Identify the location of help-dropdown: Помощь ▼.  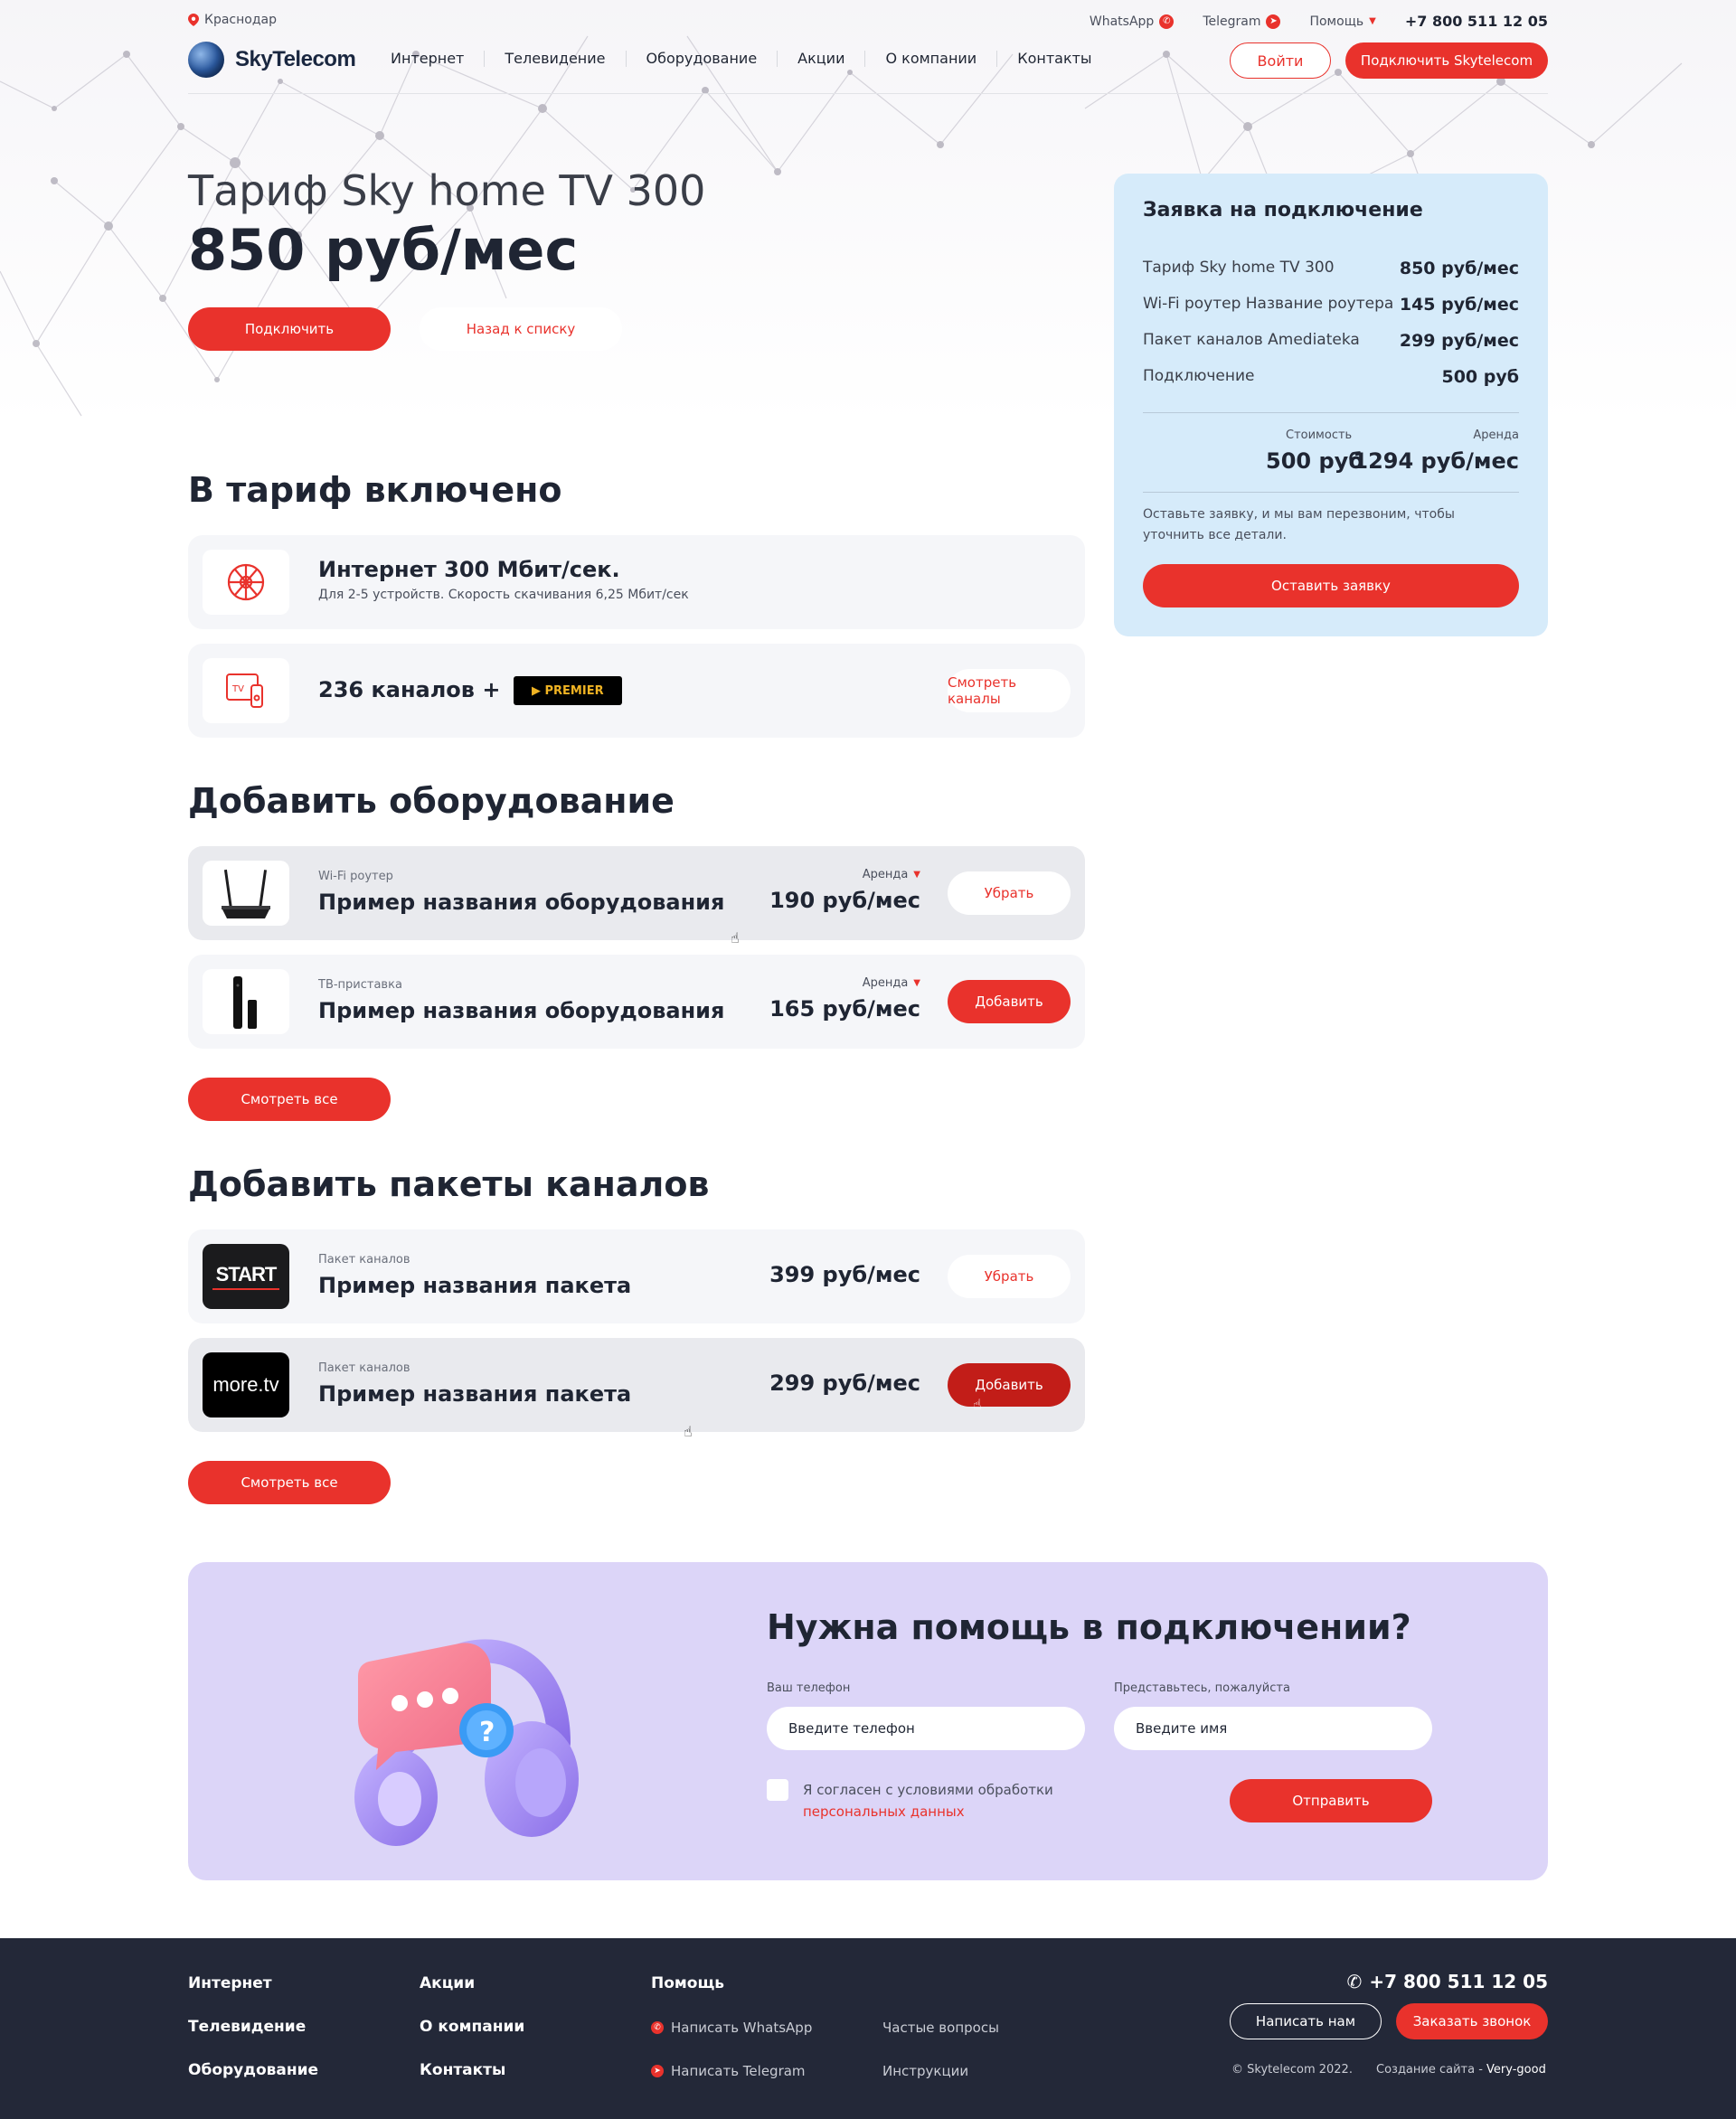
(1342, 21).